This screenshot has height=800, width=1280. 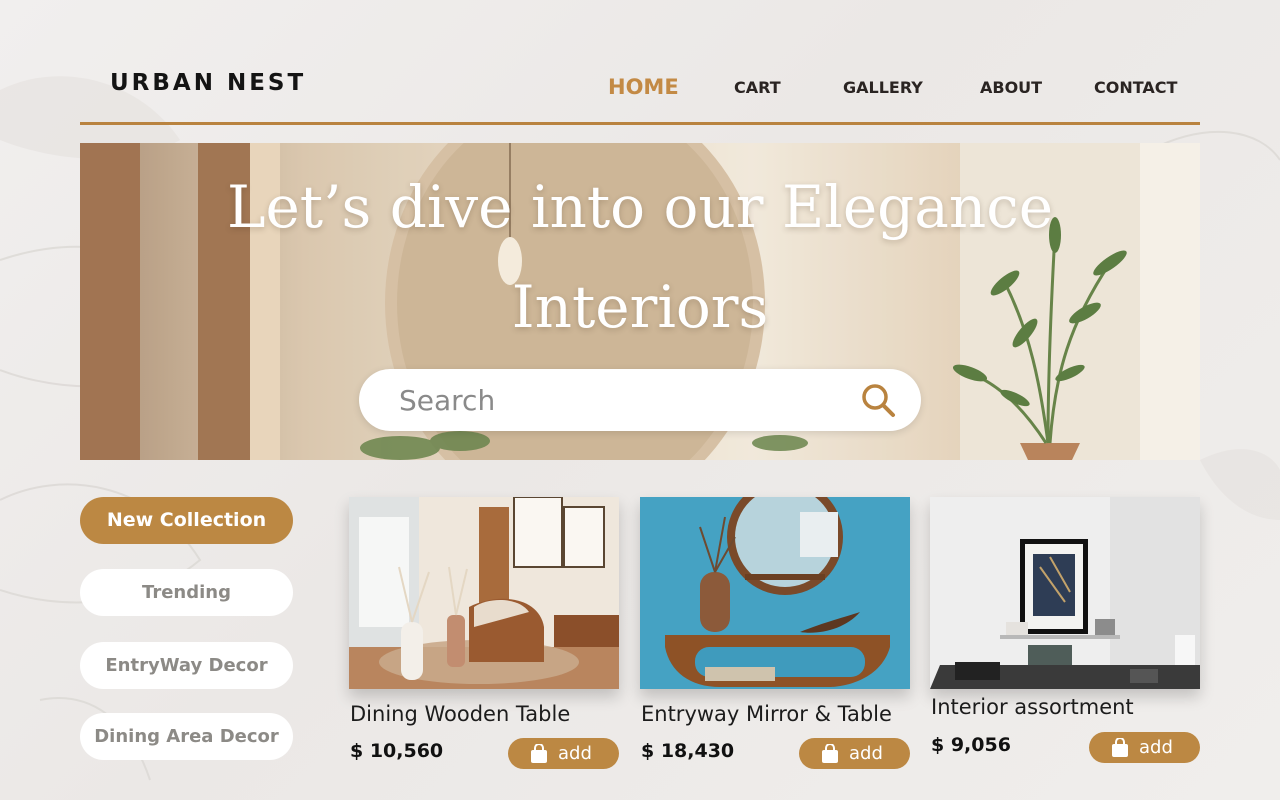 I want to click on search-input, so click(x=619, y=400).